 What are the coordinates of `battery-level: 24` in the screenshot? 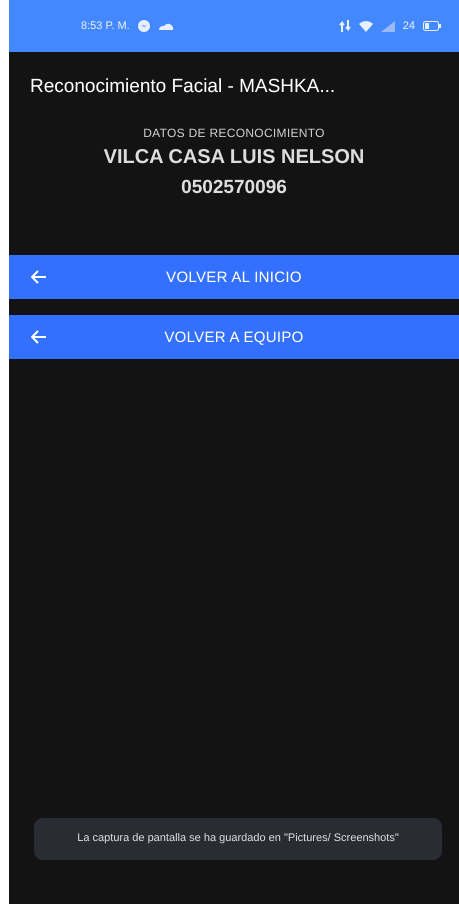 It's located at (408, 26).